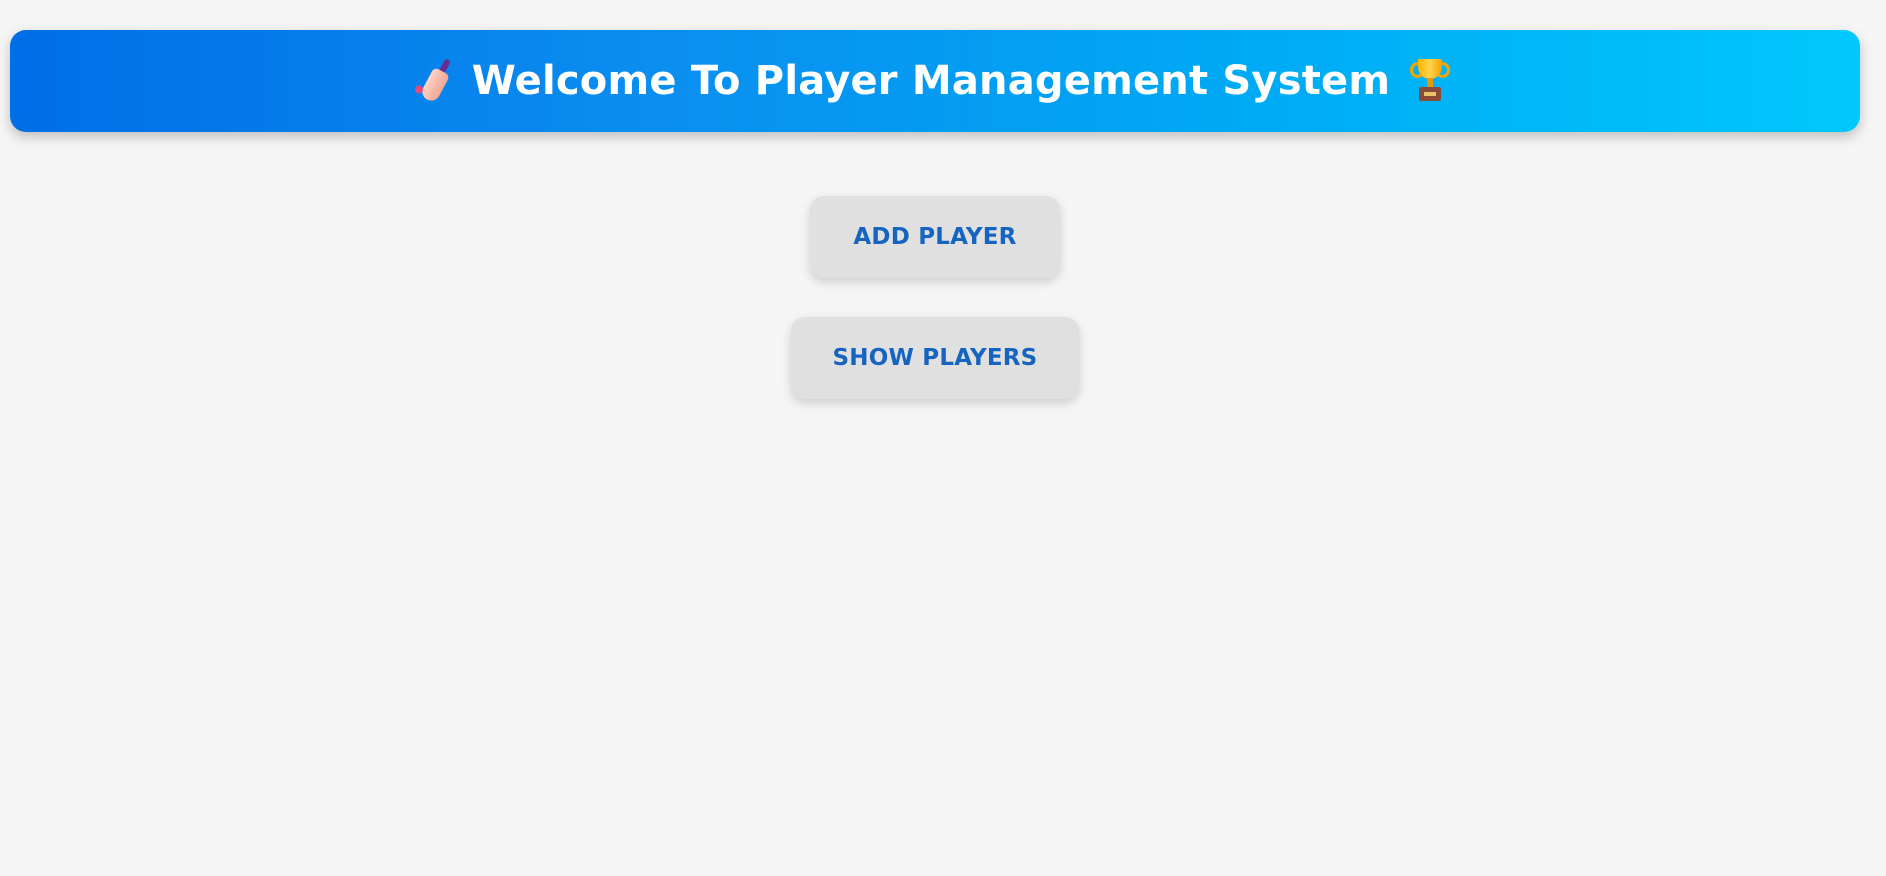 This screenshot has height=876, width=1886. Describe the element at coordinates (1430, 81) in the screenshot. I see `trophy-icon` at that location.